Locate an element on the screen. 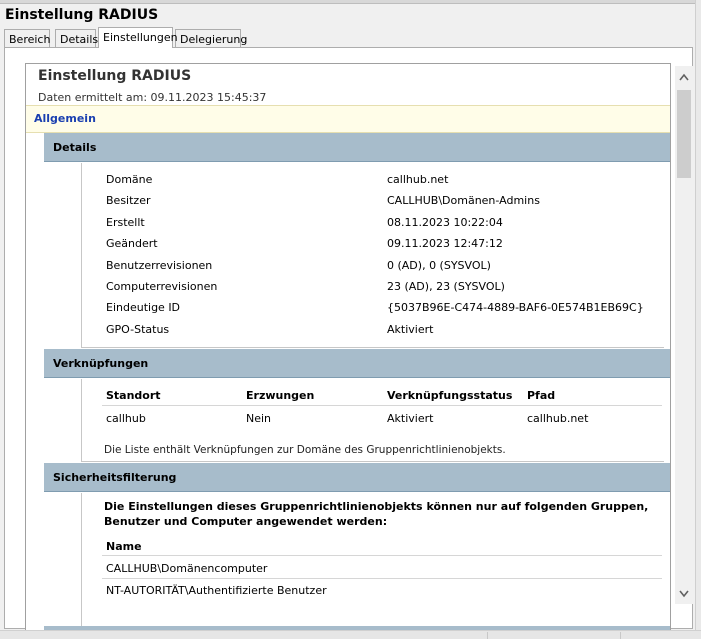 Image resolution: width=701 pixels, height=639 pixels. tab-delegierung: Delegierung is located at coordinates (211, 38).